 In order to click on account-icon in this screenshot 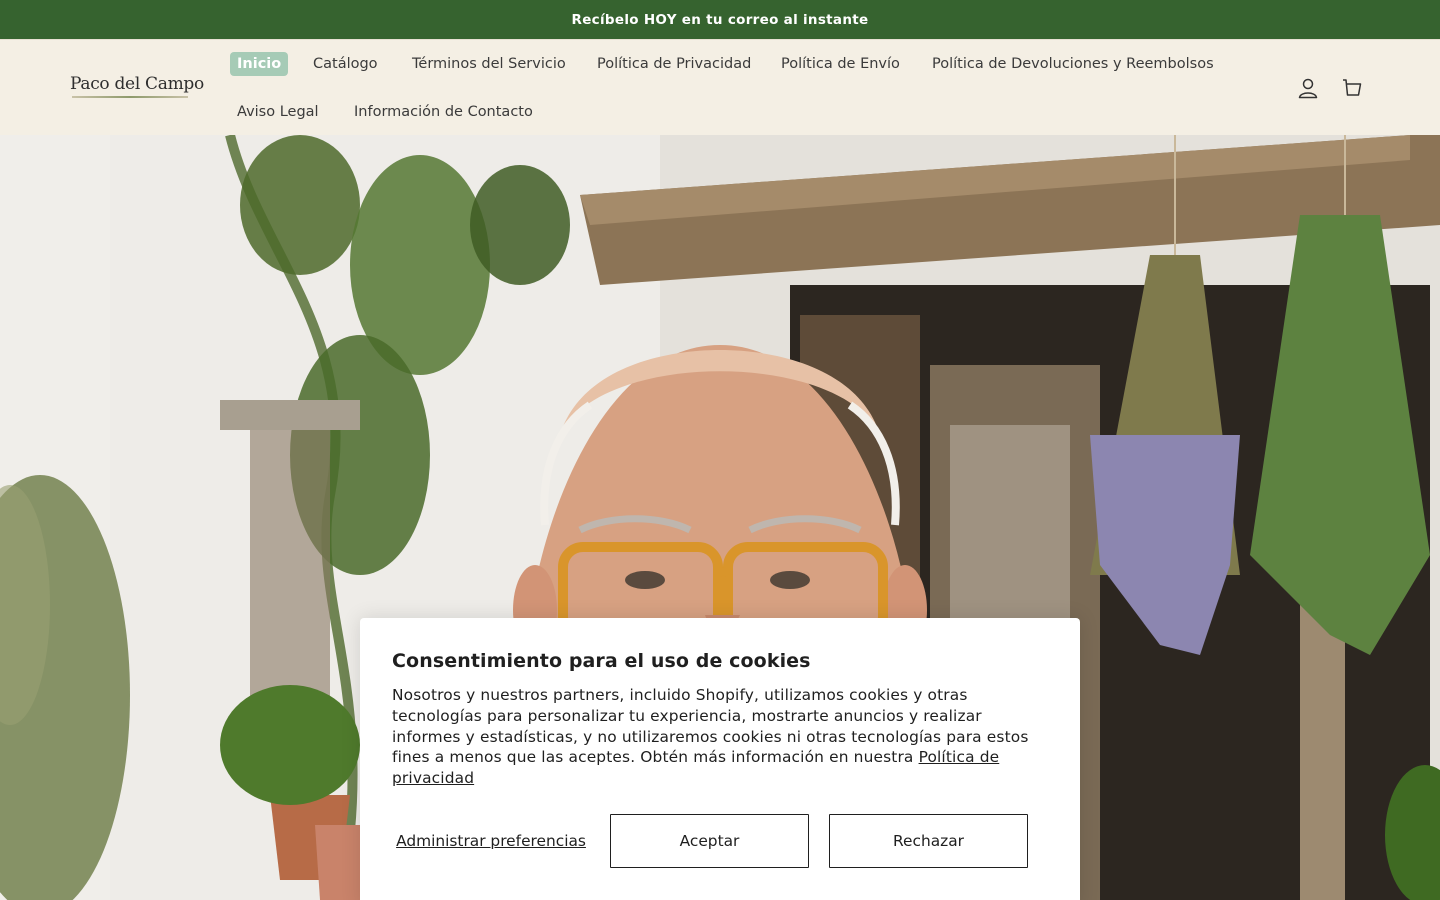, I will do `click(1308, 88)`.